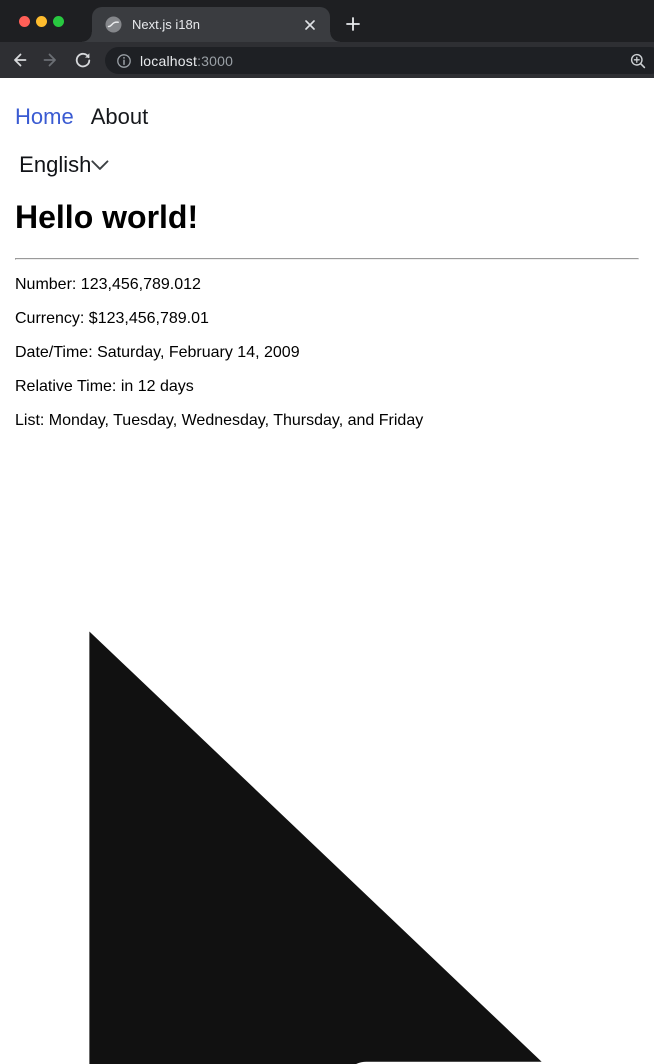  What do you see at coordinates (211, 24) in the screenshot?
I see `browser-tab: Next.js i18n` at bounding box center [211, 24].